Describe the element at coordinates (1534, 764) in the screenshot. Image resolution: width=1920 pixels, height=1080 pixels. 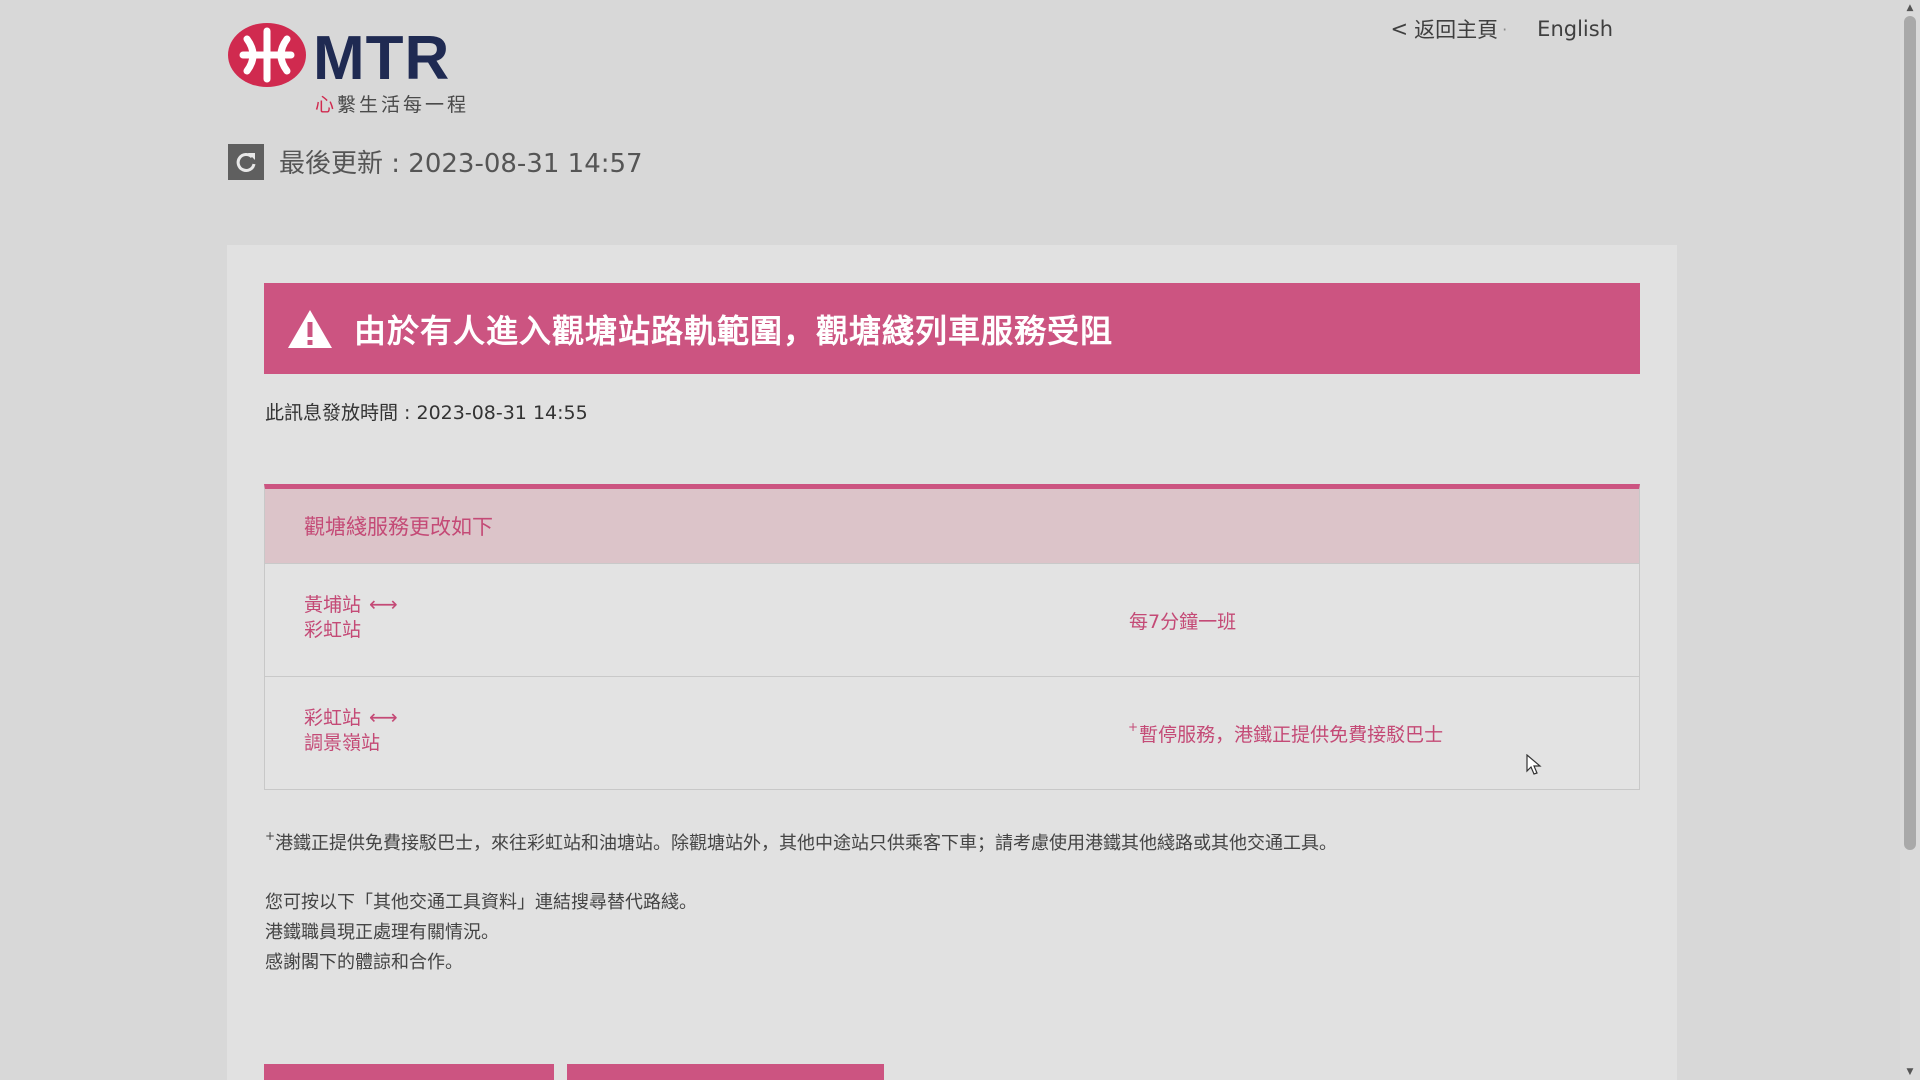
I see `mouse-cursor-icon` at that location.